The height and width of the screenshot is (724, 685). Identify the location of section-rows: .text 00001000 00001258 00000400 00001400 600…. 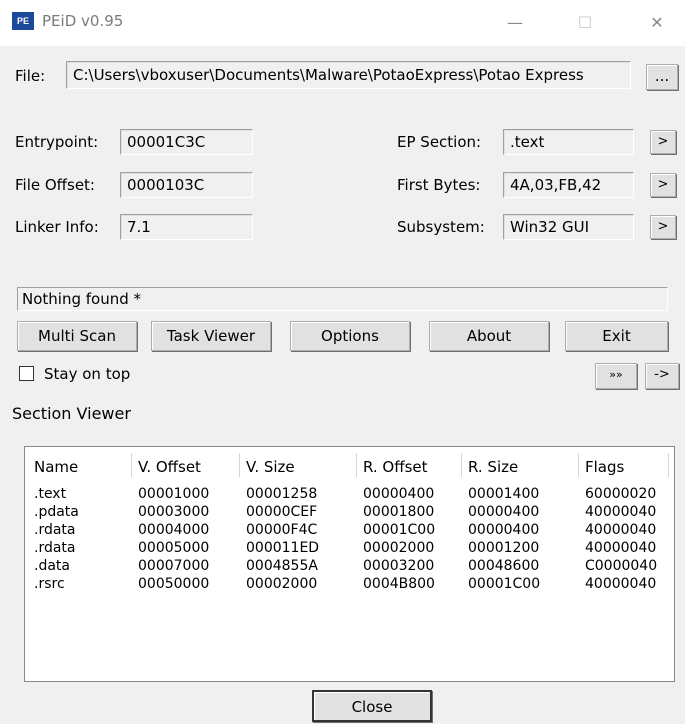
(348, 539).